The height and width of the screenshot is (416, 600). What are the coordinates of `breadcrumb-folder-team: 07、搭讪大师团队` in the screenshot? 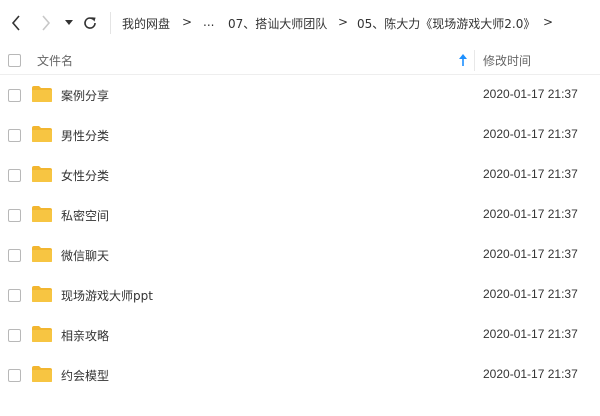 It's located at (277, 23).